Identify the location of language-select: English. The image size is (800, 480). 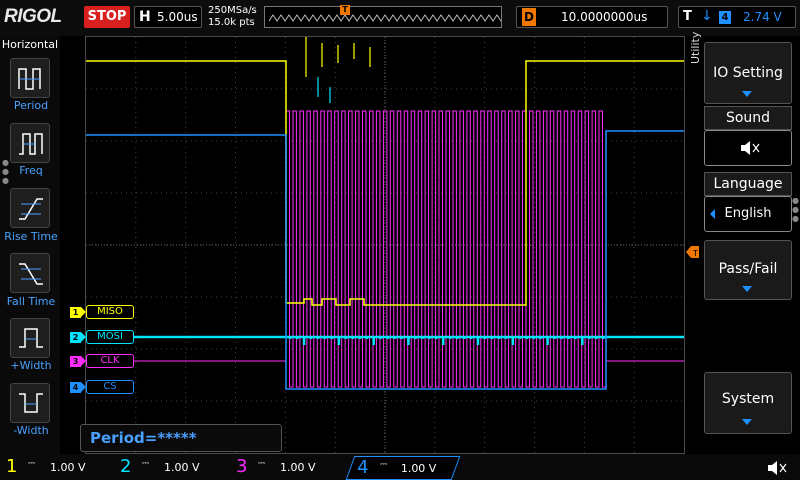
(748, 214).